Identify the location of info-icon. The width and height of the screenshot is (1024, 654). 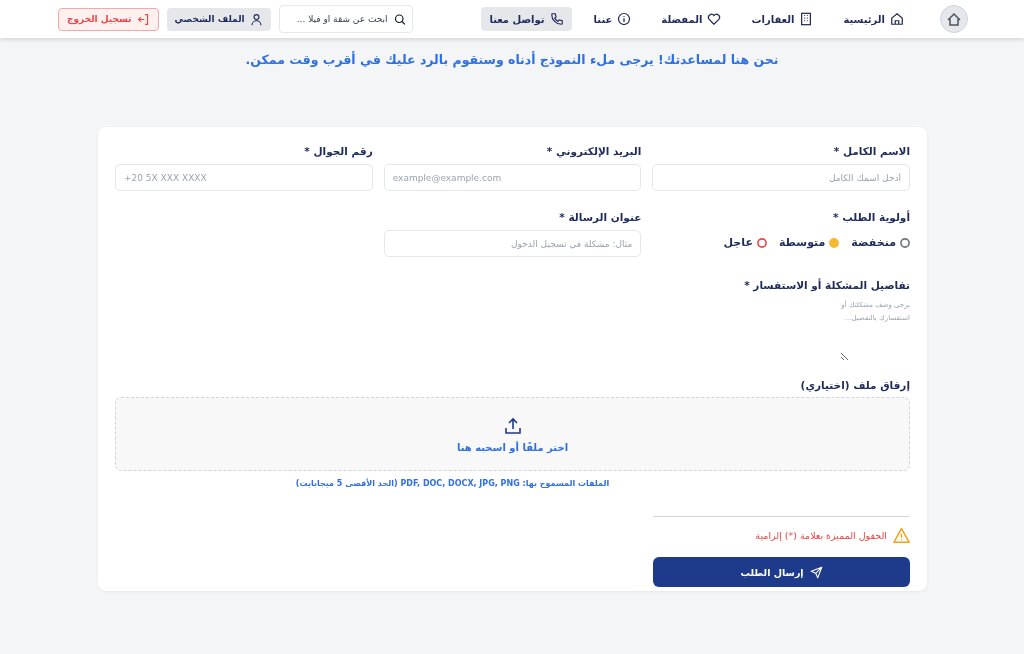
(624, 19).